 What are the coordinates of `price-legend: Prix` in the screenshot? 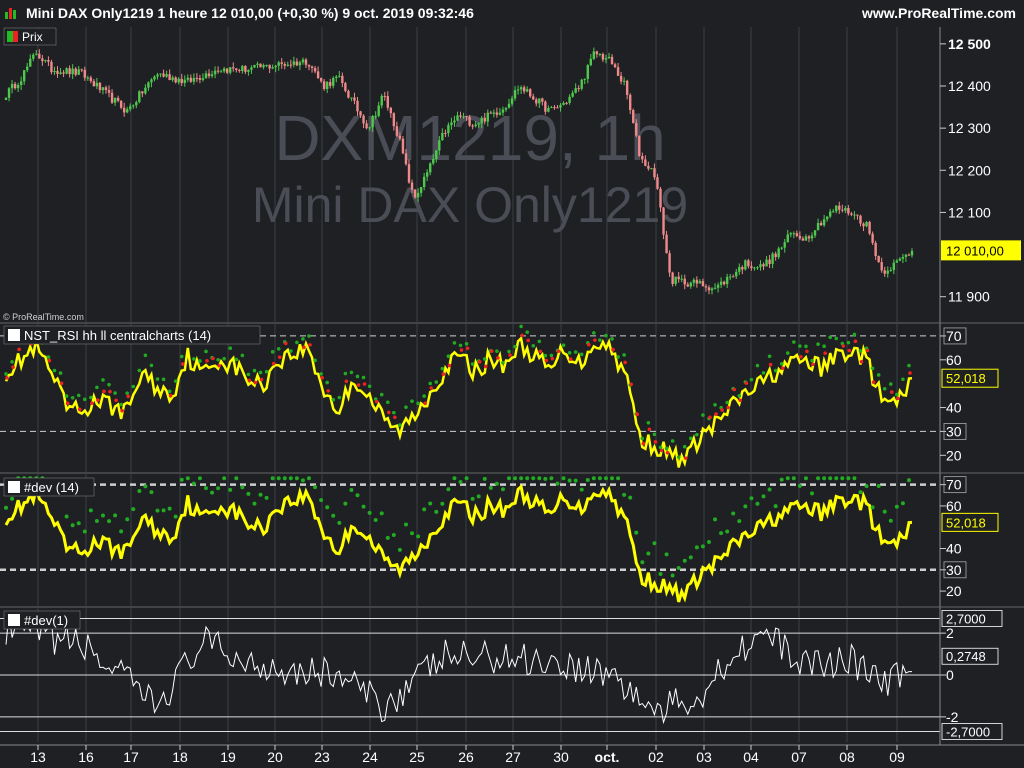 It's located at (30, 36).